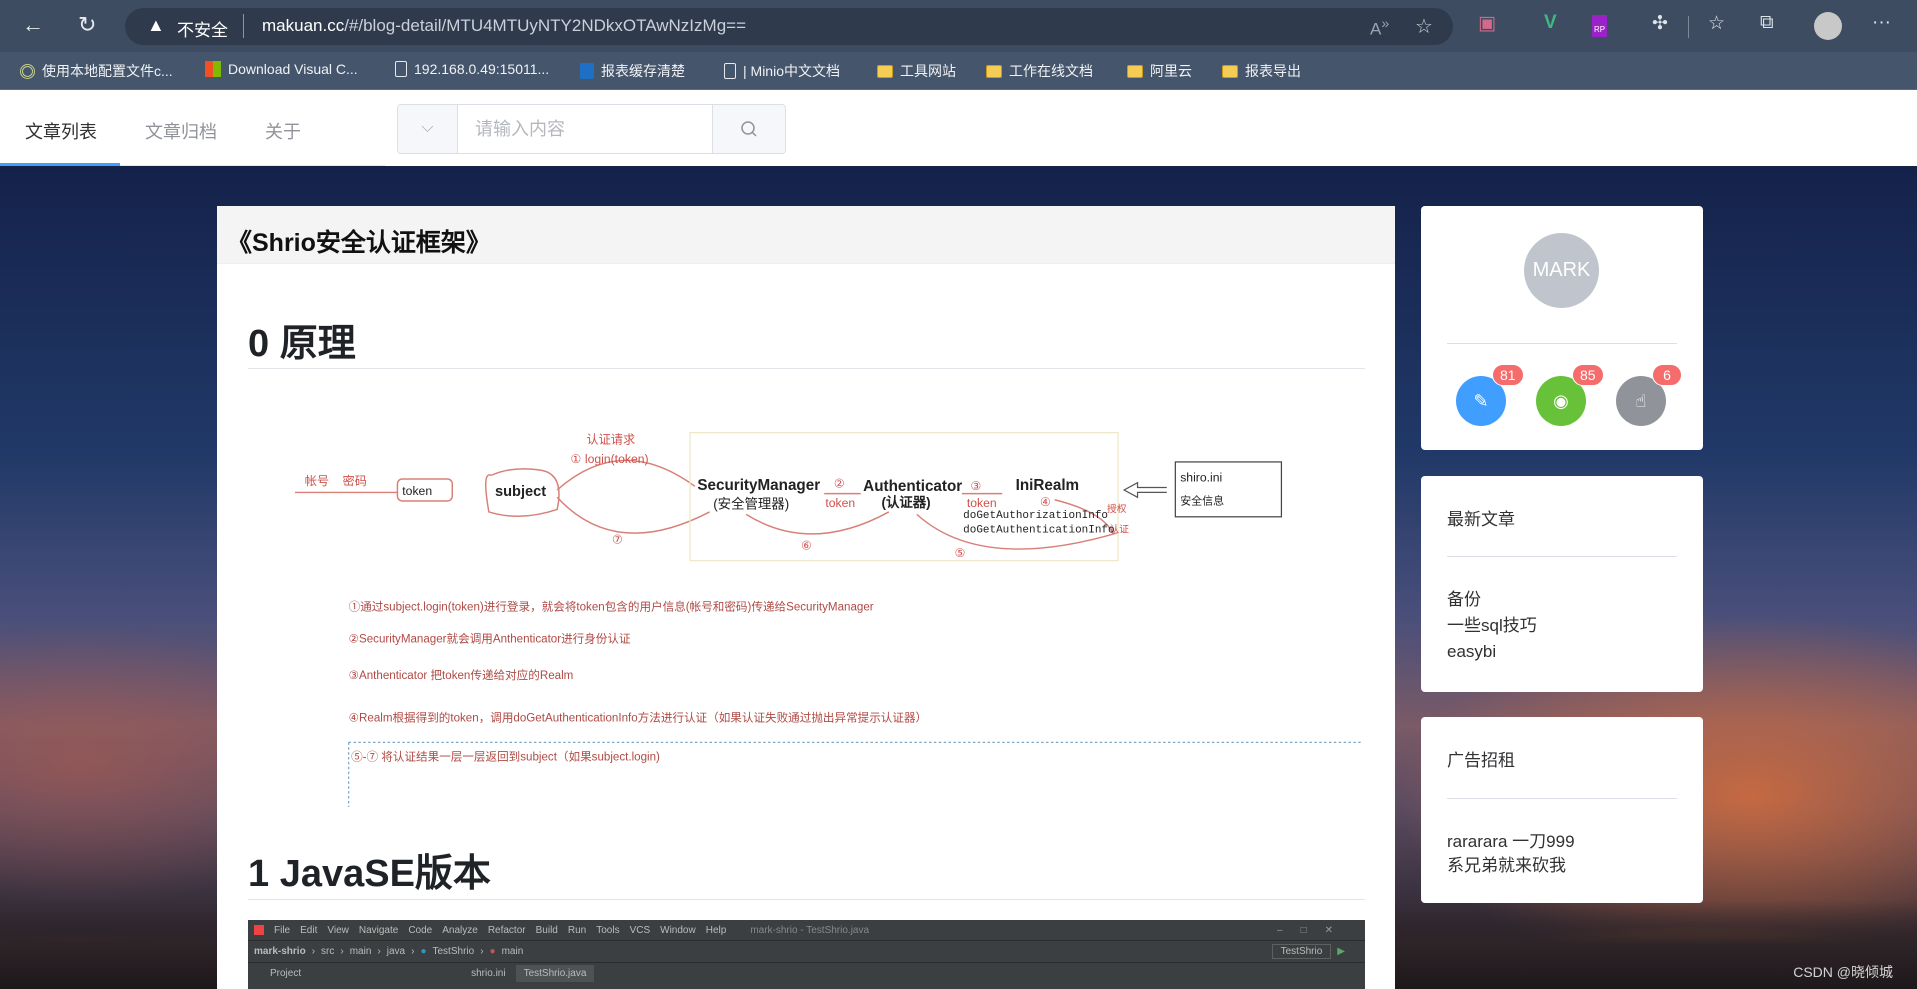 The height and width of the screenshot is (989, 1917). Describe the element at coordinates (1511, 841) in the screenshot. I see `ad-text: rararara 一刀999` at that location.